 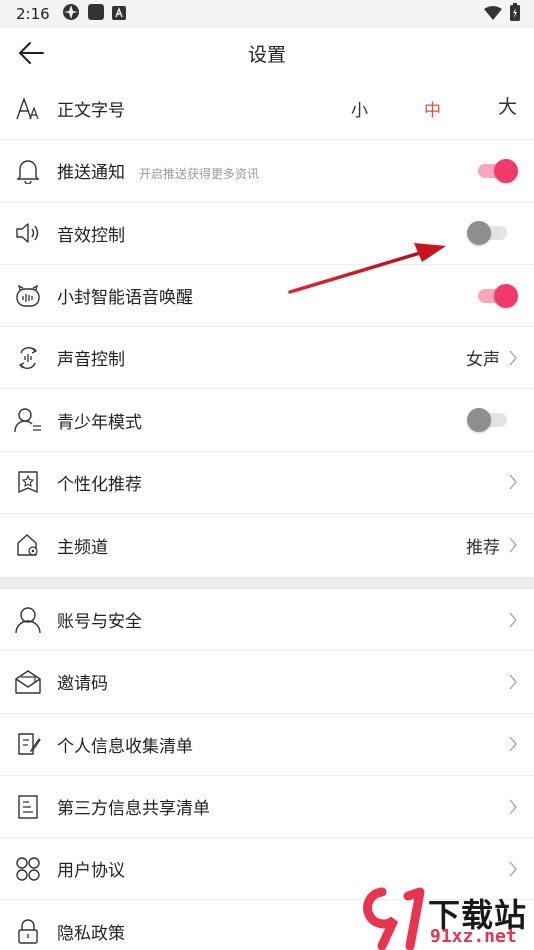 I want to click on annotation-arrow, so click(x=367, y=268).